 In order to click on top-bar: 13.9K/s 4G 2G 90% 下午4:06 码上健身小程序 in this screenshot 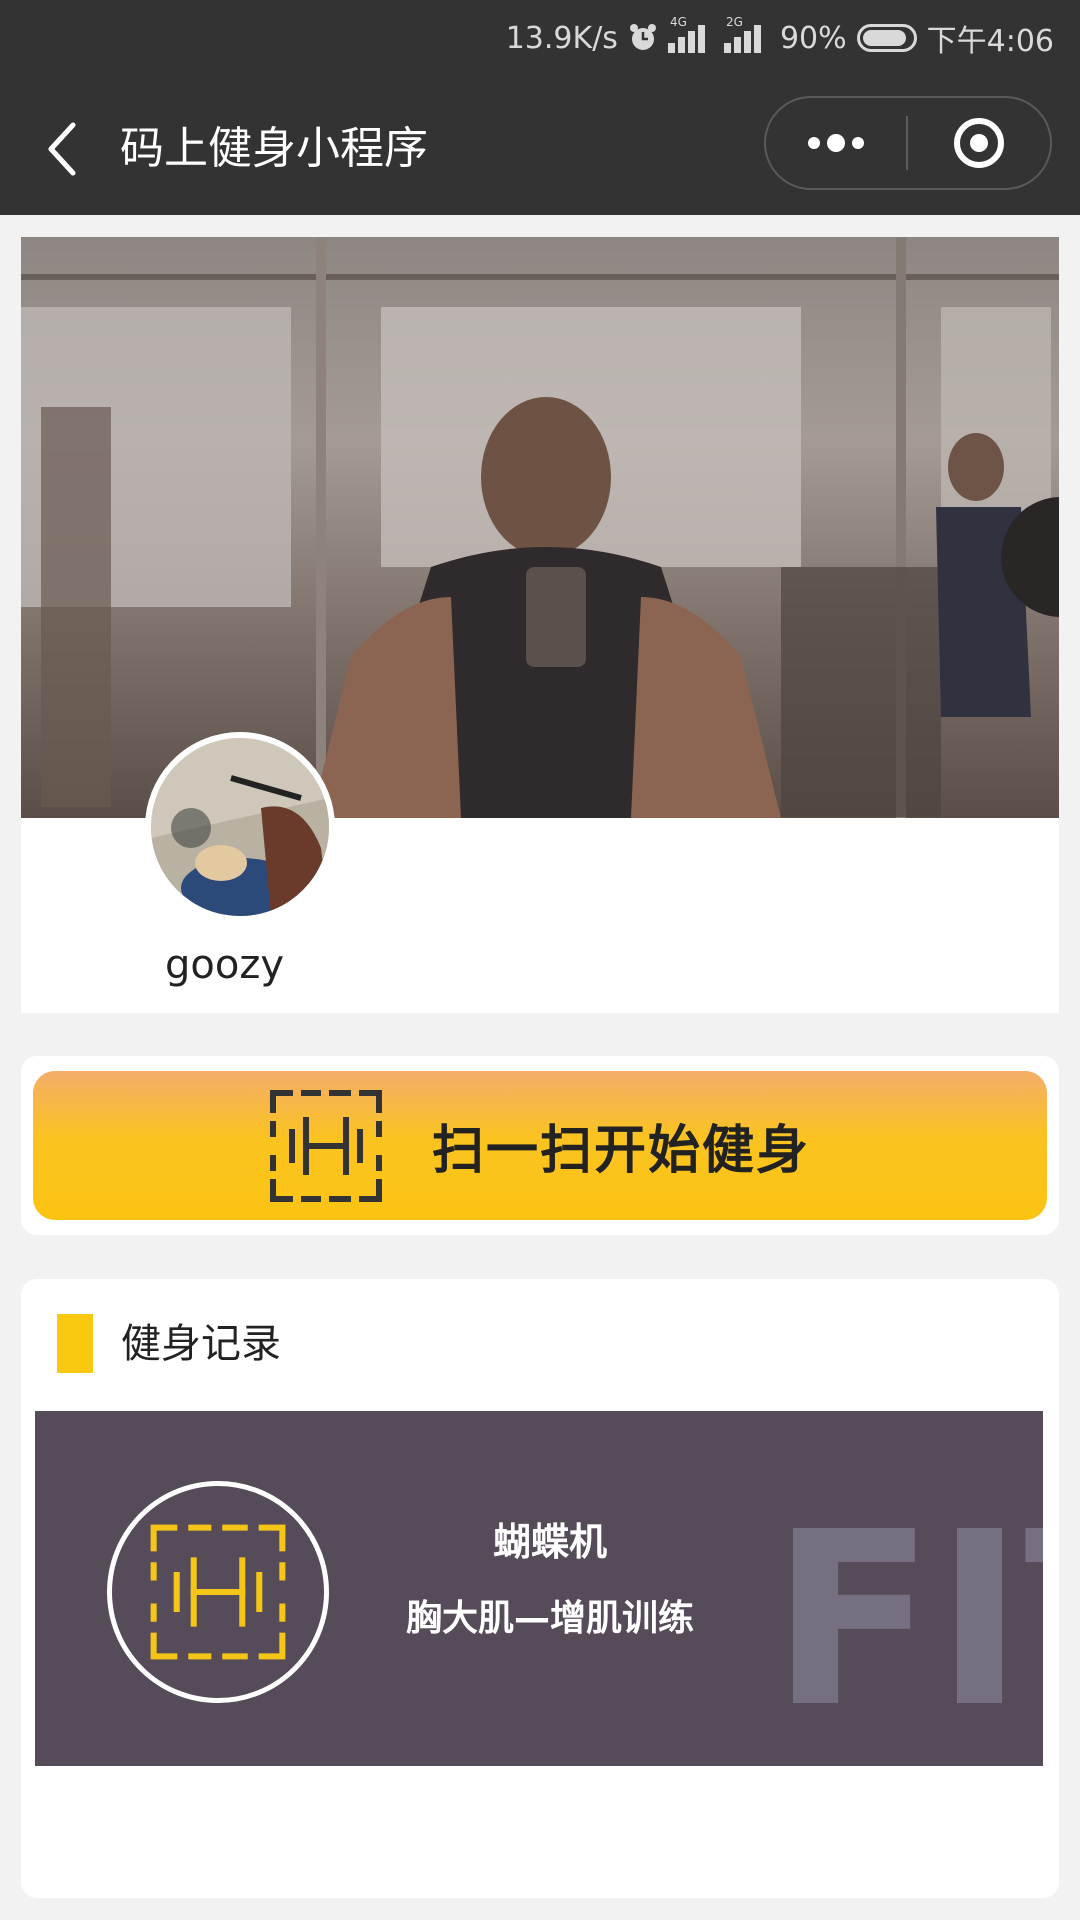, I will do `click(540, 107)`.